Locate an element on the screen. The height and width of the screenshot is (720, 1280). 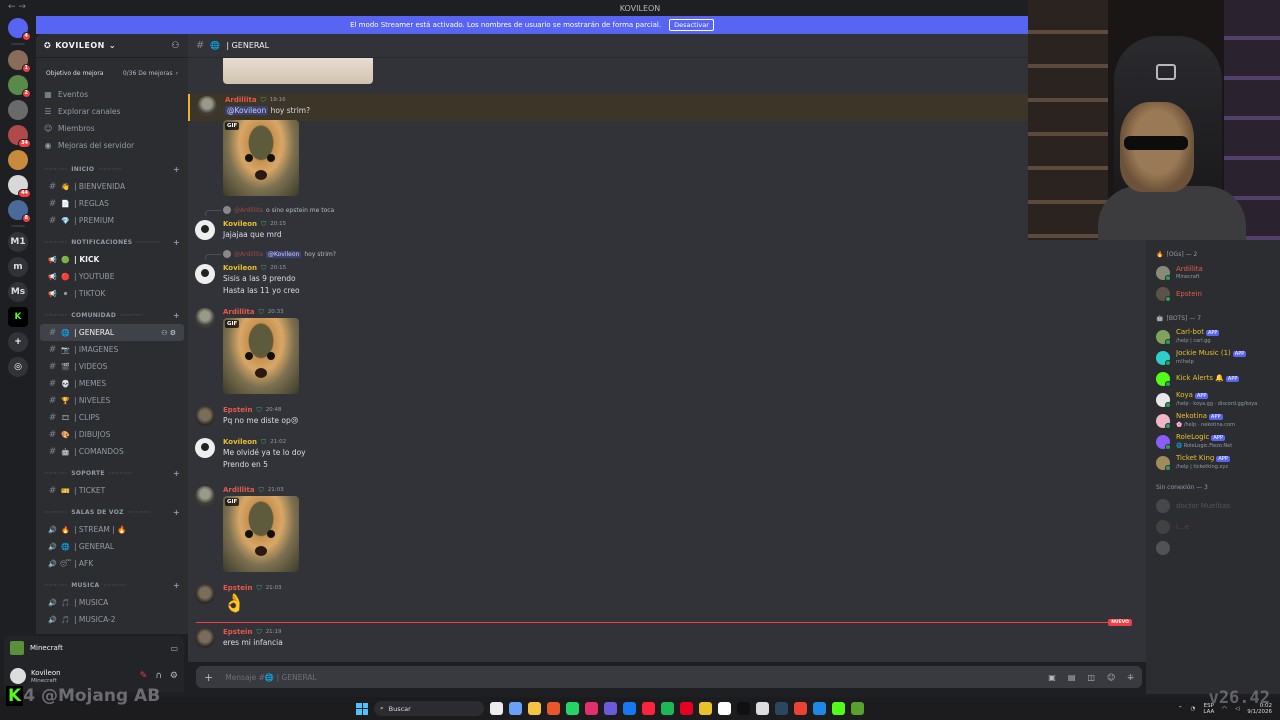
member-item: Epstein is located at coordinates (1213, 293).